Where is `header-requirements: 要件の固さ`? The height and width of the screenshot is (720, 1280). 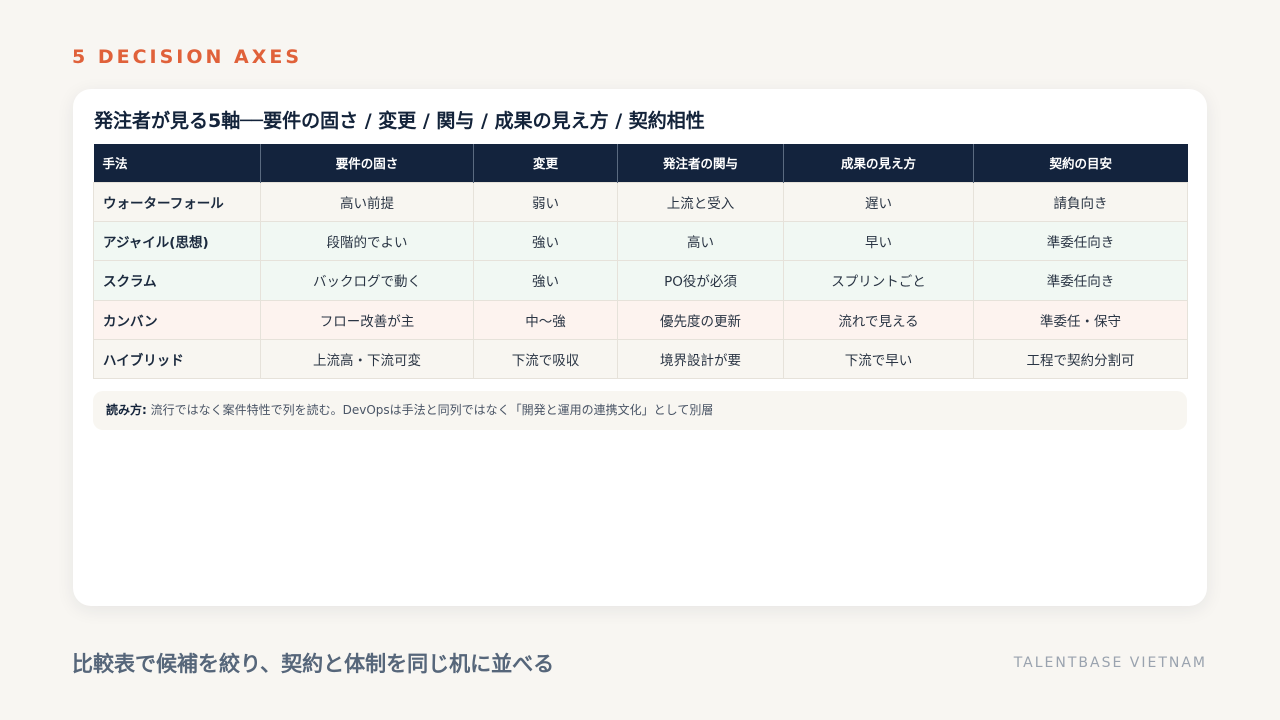 header-requirements: 要件の固さ is located at coordinates (367, 163).